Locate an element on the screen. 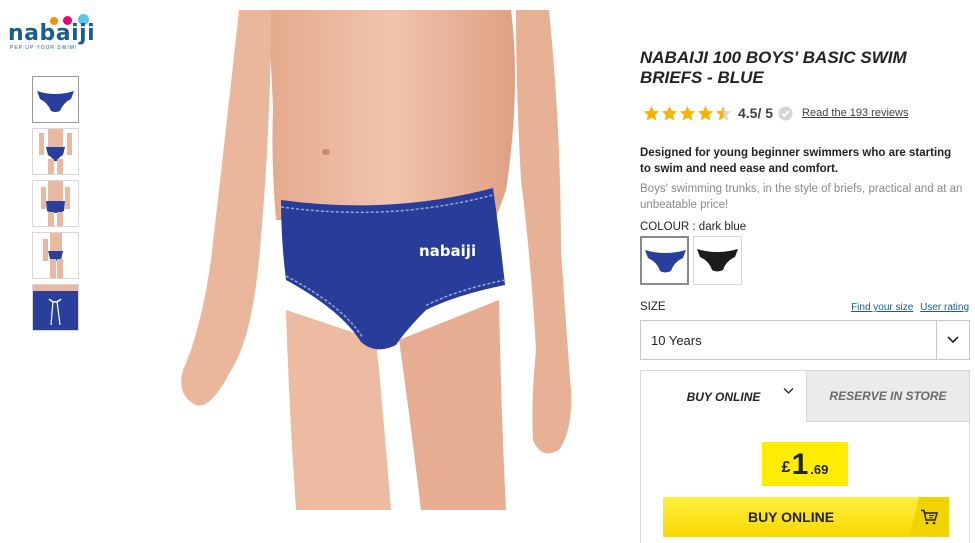 This screenshot has height=543, width=975. colour-swatches is located at coordinates (693, 260).